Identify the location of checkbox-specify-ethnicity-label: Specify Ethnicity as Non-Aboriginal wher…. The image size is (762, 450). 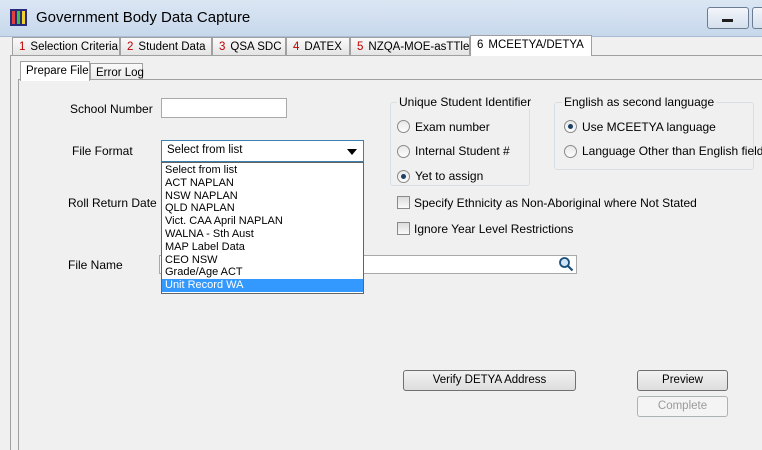
(555, 203).